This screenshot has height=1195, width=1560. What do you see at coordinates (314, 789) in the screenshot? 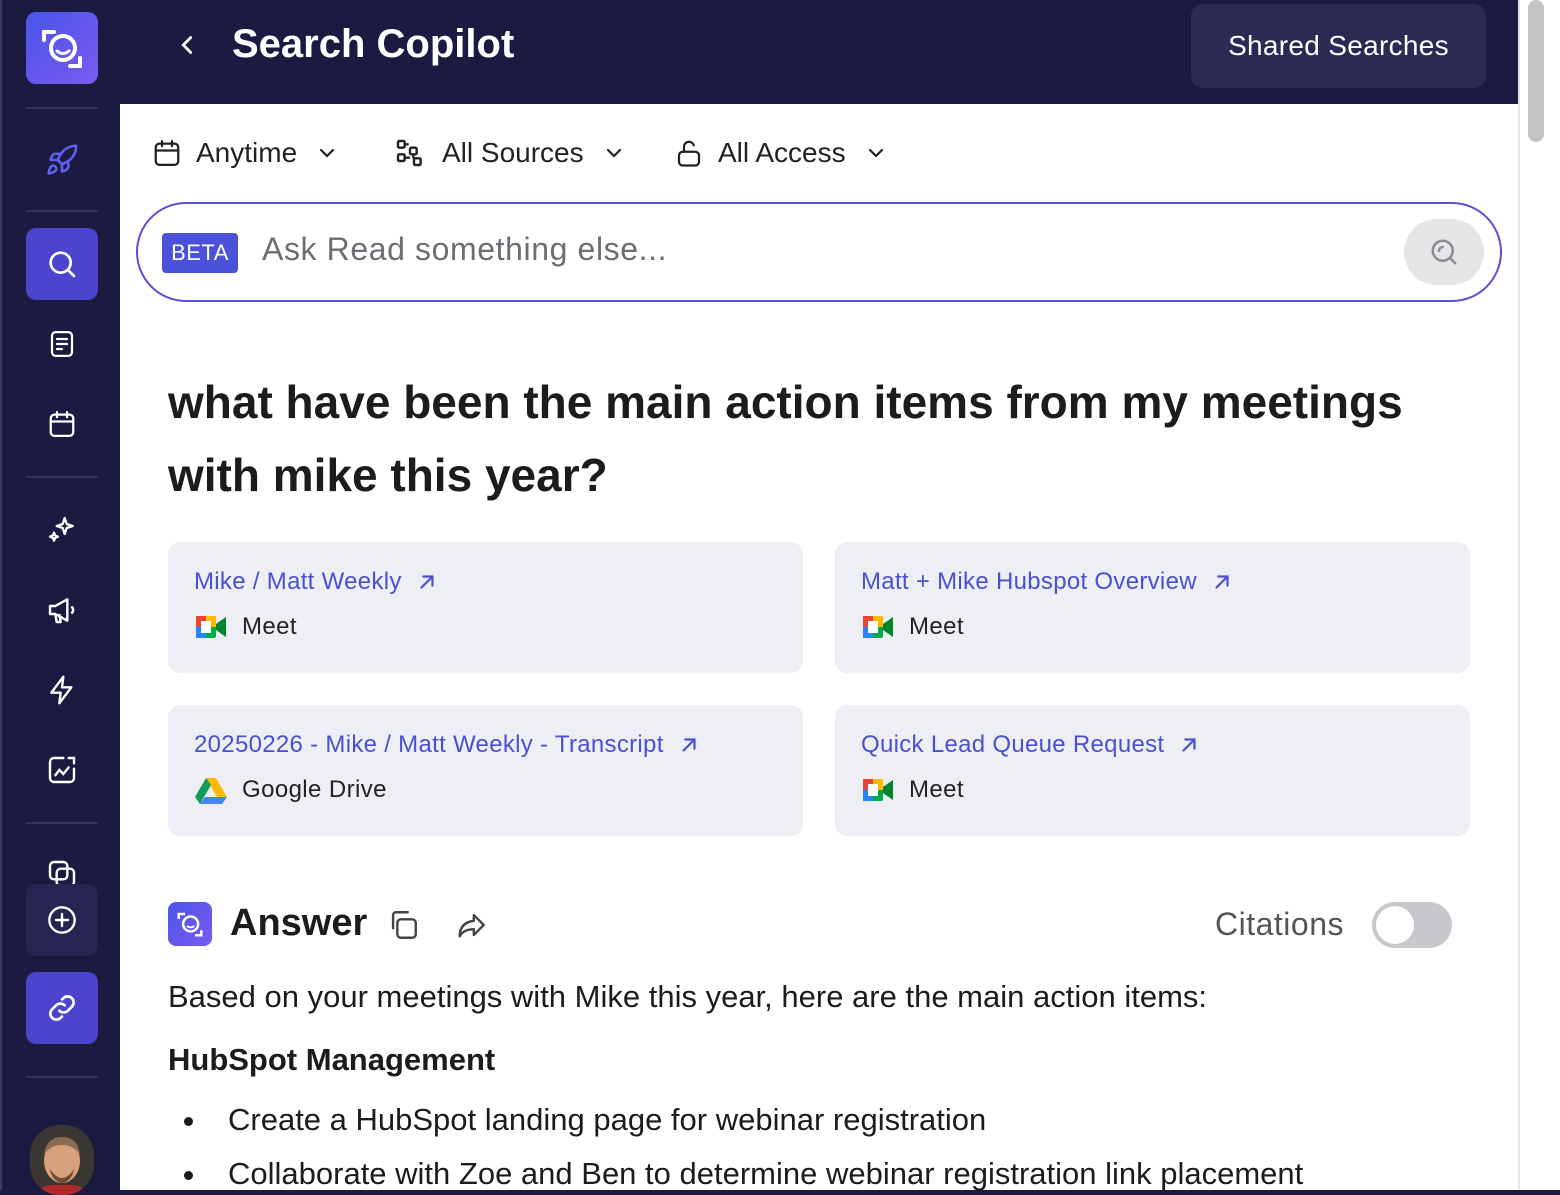
I see `result-source-label: Google Drive` at bounding box center [314, 789].